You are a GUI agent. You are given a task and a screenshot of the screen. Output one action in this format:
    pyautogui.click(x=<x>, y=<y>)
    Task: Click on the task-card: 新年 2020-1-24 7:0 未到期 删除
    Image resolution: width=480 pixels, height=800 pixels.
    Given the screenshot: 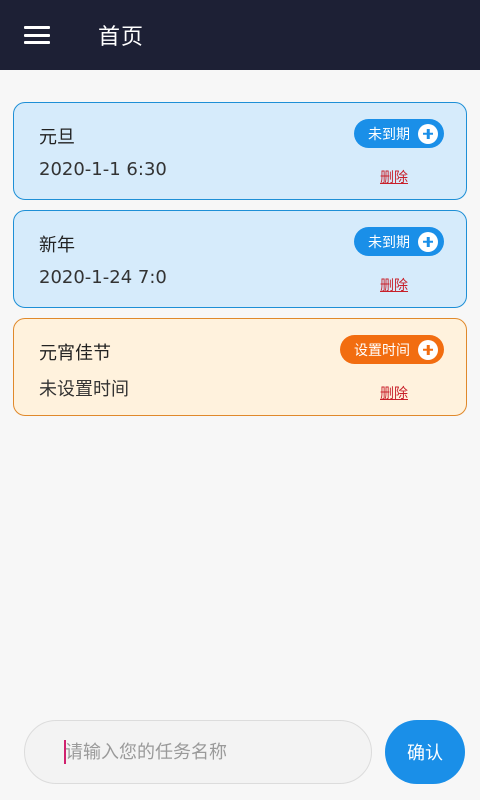 What is the action you would take?
    pyautogui.click(x=240, y=259)
    